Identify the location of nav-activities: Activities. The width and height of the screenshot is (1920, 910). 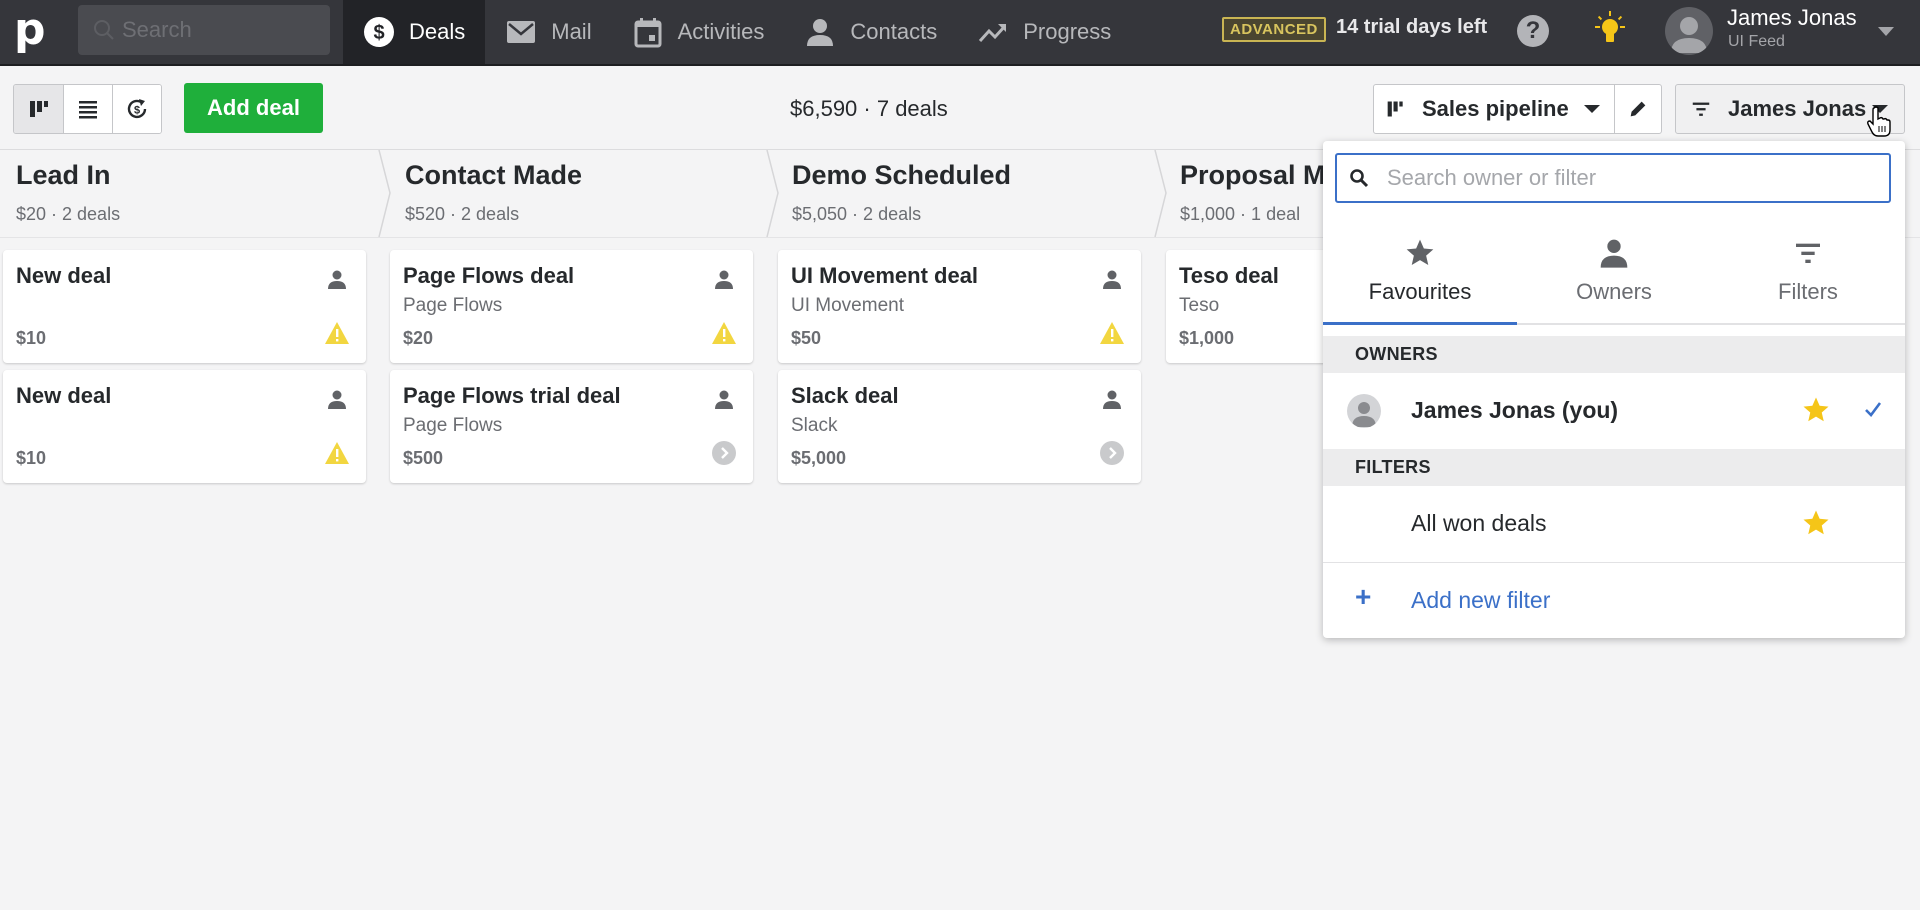
(698, 32).